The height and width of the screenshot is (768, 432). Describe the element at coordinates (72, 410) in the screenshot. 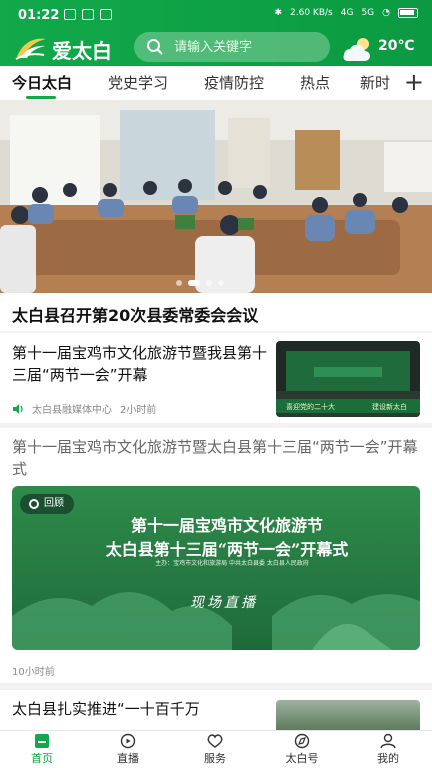

I see `news-source: 太白县融媒体中心` at that location.